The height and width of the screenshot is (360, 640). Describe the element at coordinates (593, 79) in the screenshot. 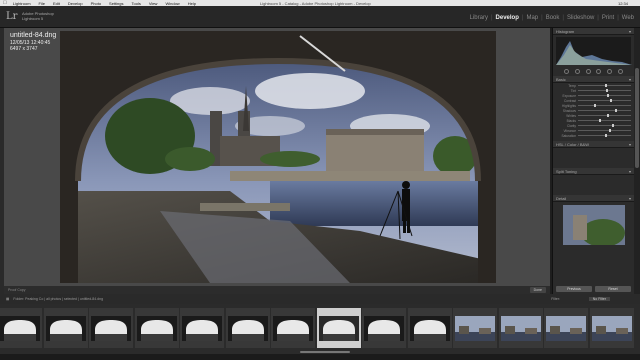

I see `basic-panel-header: Basic ▾` at that location.